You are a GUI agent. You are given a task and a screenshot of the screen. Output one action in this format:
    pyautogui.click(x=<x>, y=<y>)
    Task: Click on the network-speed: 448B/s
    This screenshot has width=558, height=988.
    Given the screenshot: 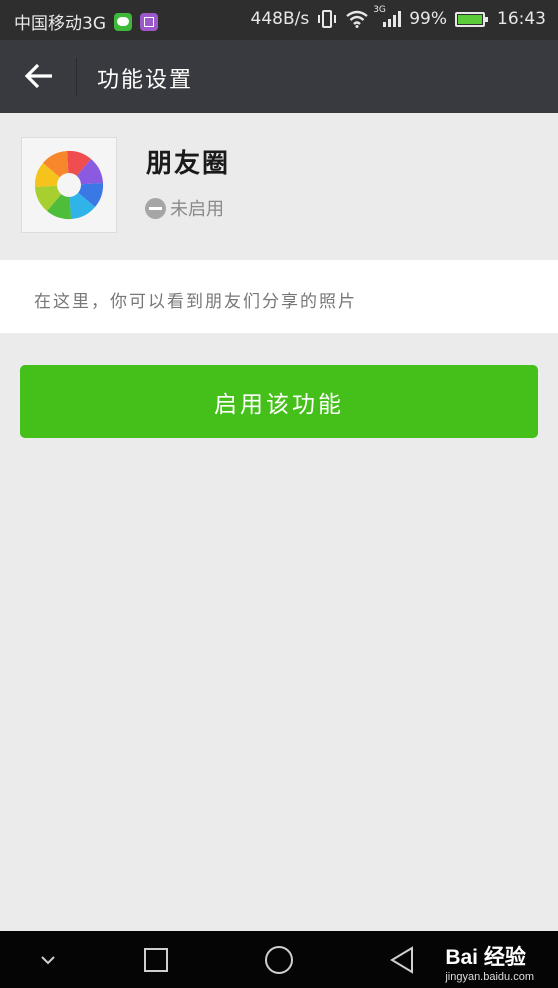 What is the action you would take?
    pyautogui.click(x=280, y=19)
    